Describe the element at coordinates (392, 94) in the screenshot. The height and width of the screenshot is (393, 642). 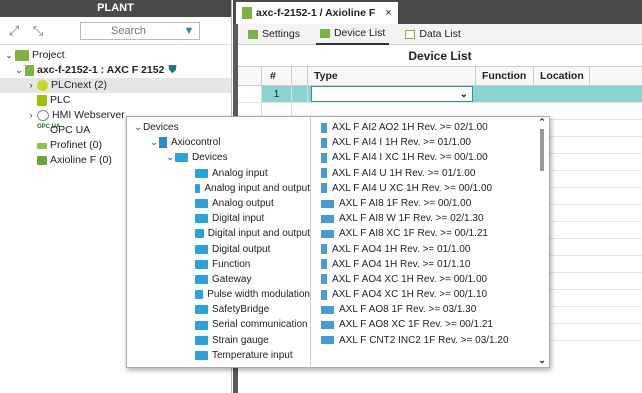
I see `type-select: ⌄` at that location.